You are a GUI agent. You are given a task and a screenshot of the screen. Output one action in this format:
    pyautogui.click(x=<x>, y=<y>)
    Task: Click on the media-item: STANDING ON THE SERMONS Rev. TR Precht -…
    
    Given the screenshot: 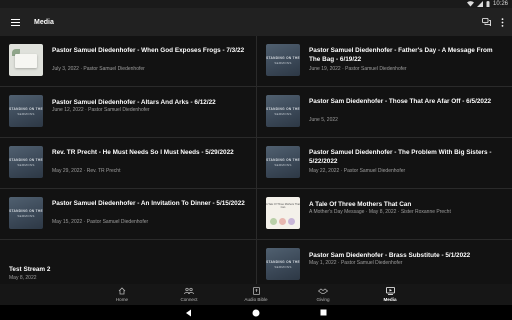 What is the action you would take?
    pyautogui.click(x=128, y=163)
    